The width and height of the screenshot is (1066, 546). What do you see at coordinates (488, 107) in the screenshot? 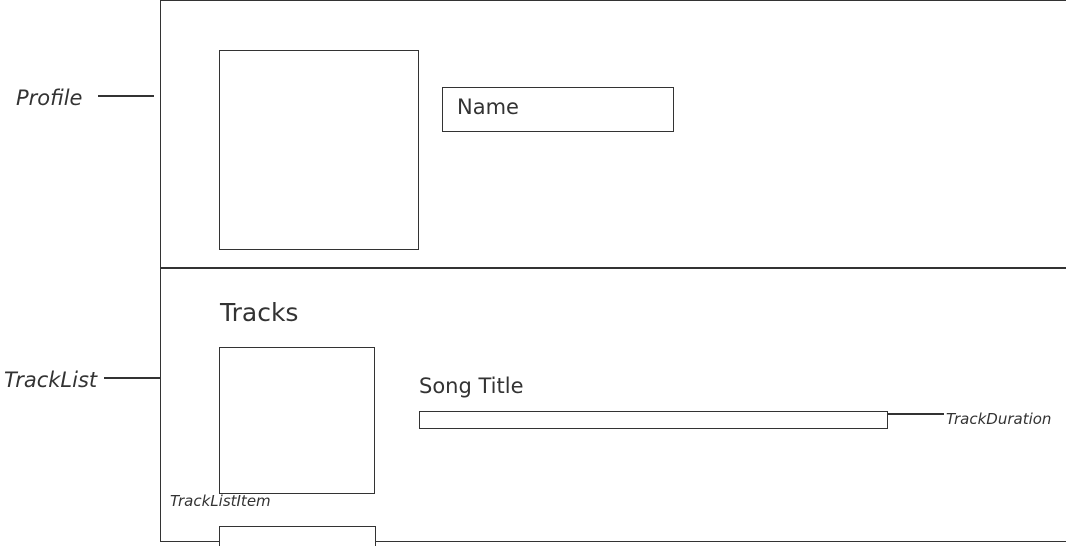
I see `profile-name-label: Name` at bounding box center [488, 107].